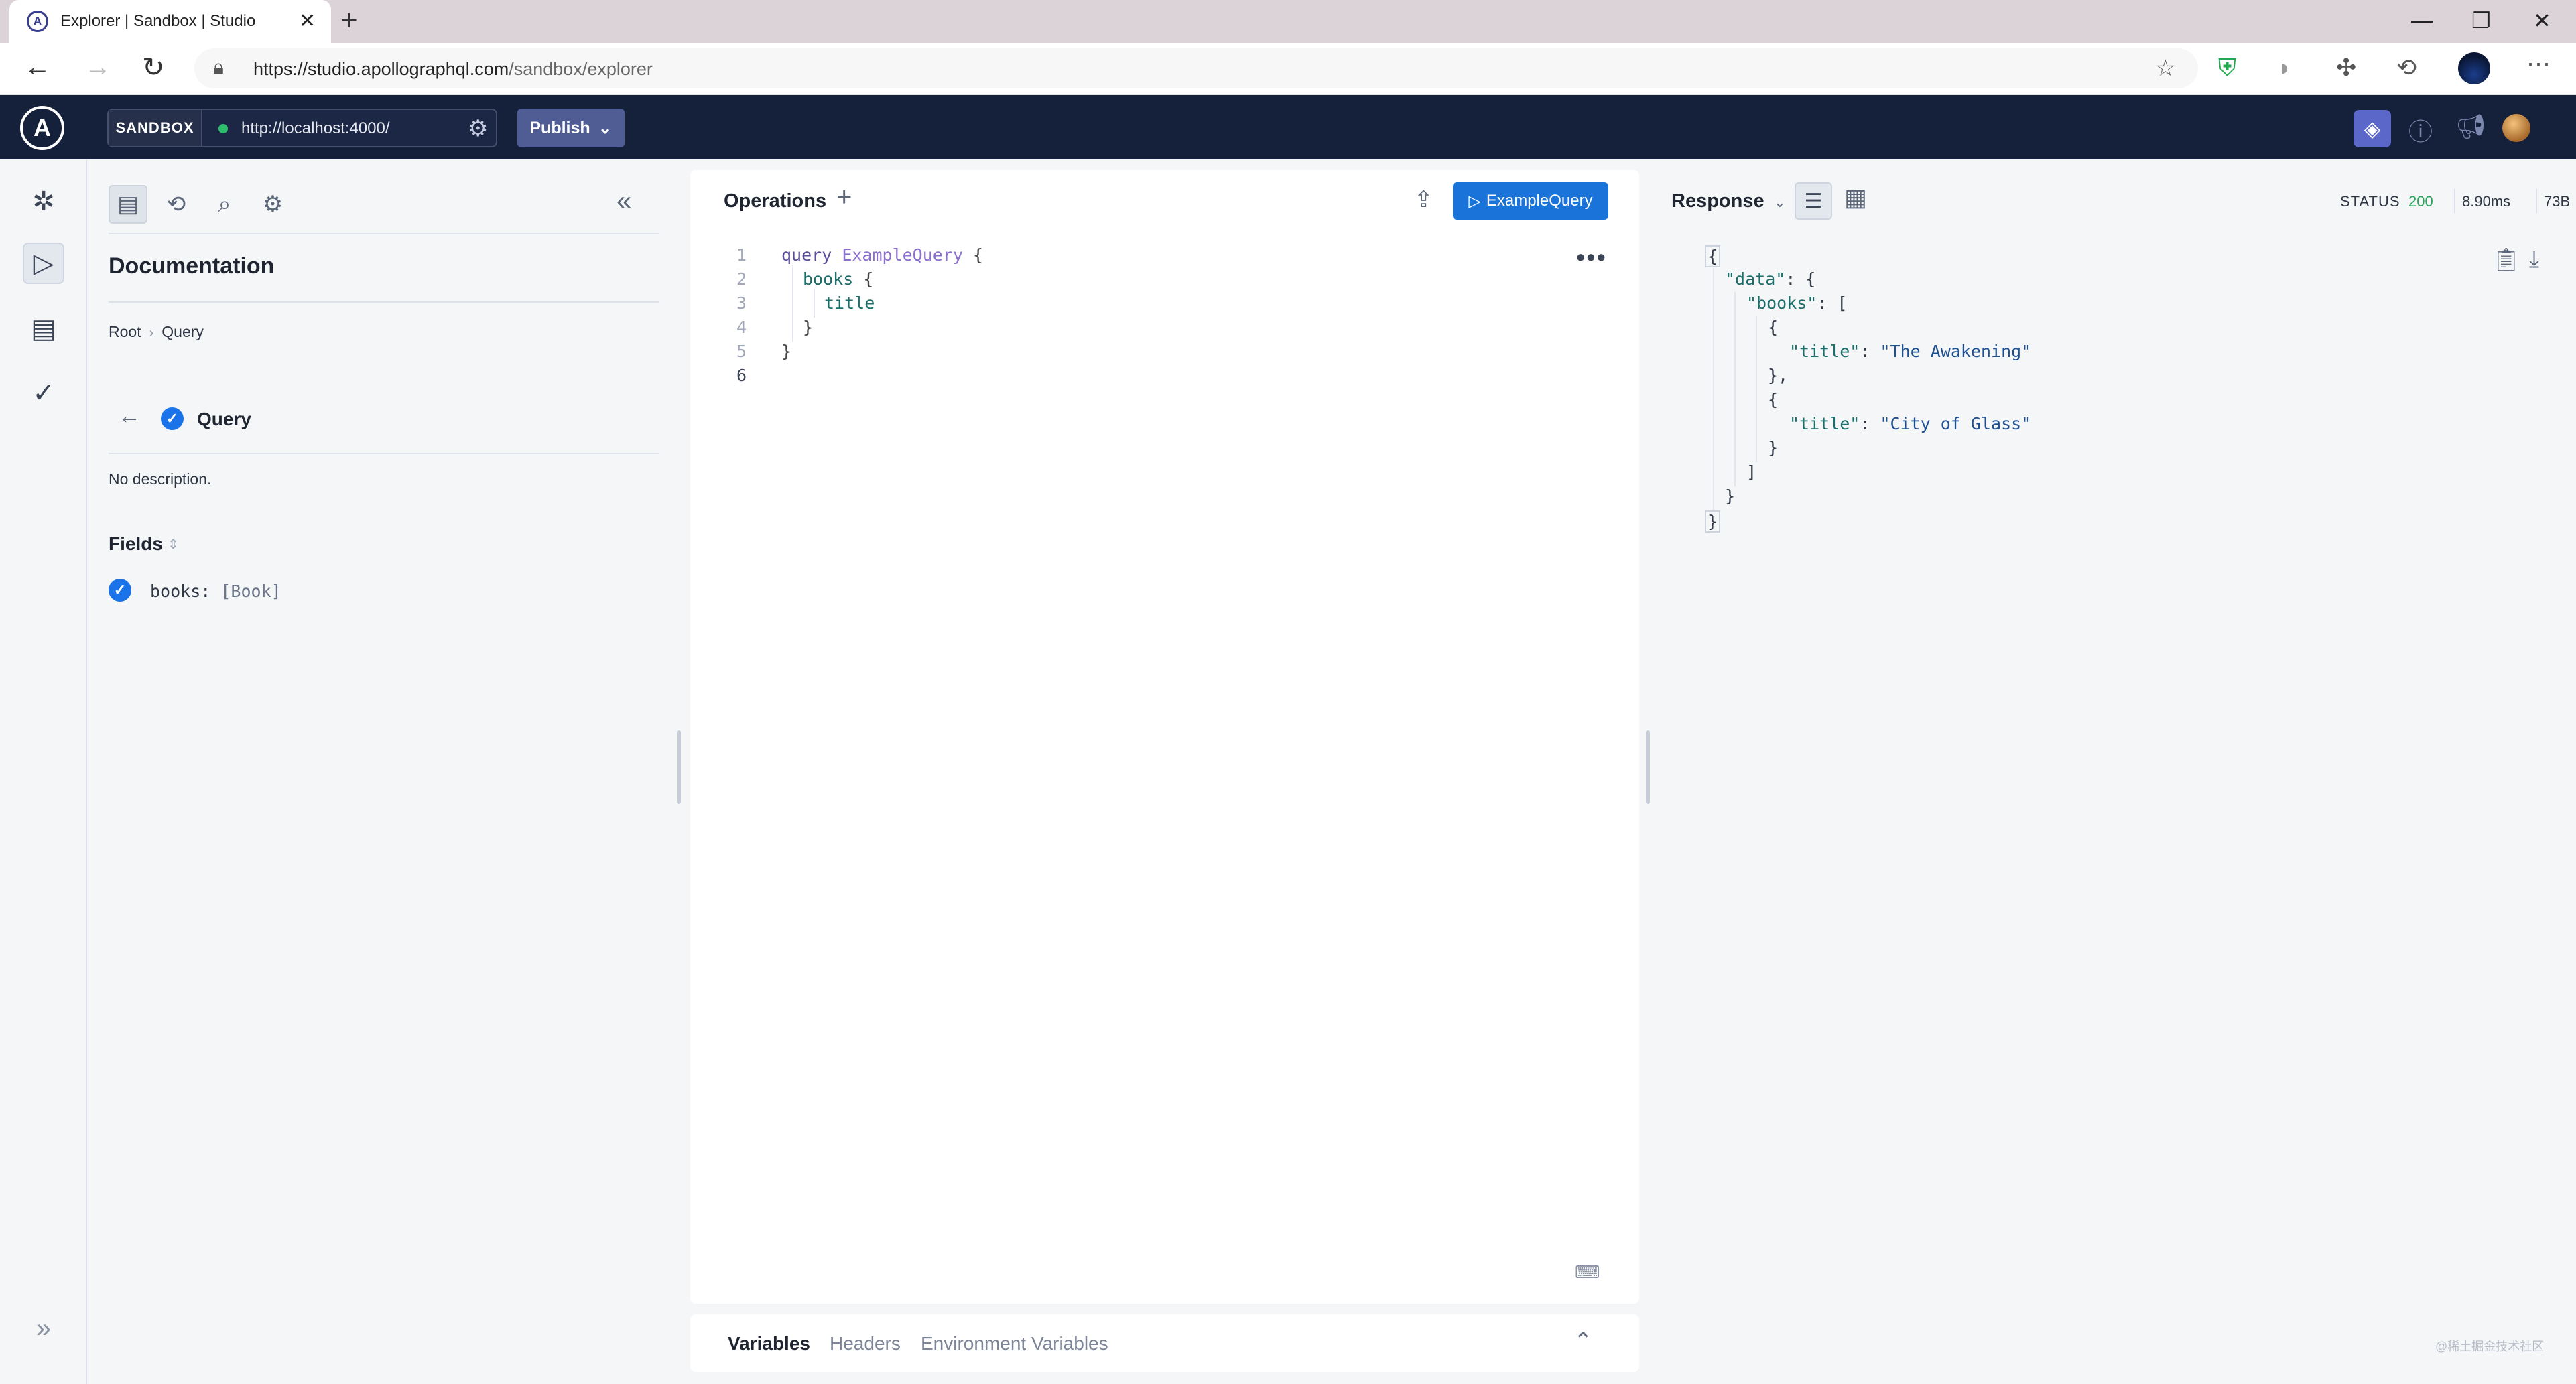  What do you see at coordinates (2474, 68) in the screenshot?
I see `profile-avatar` at bounding box center [2474, 68].